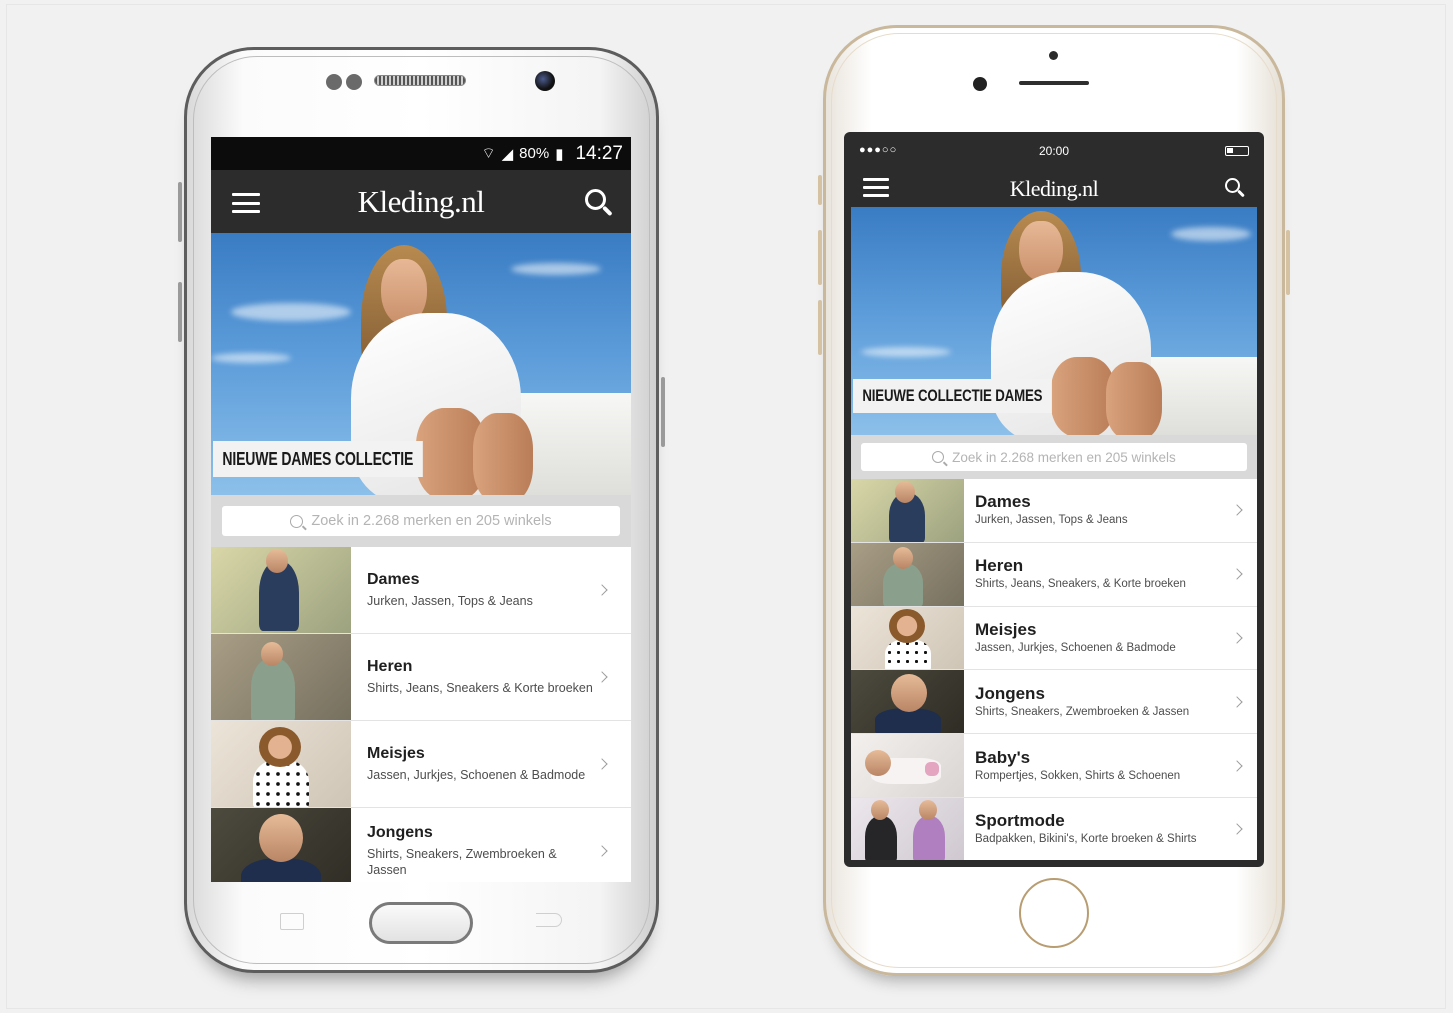 The height and width of the screenshot is (1013, 1453). What do you see at coordinates (1054, 83) in the screenshot?
I see `ios-earpiece` at bounding box center [1054, 83].